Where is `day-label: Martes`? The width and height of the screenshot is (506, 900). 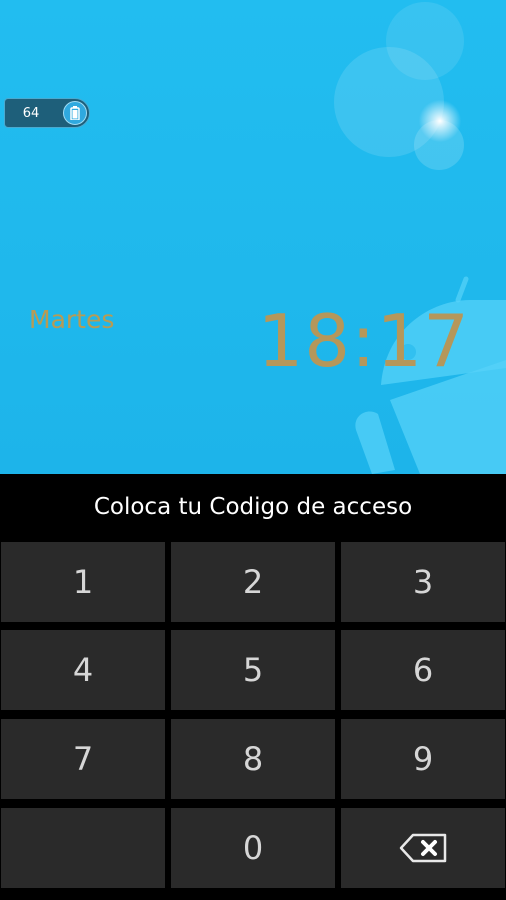 day-label: Martes is located at coordinates (72, 319).